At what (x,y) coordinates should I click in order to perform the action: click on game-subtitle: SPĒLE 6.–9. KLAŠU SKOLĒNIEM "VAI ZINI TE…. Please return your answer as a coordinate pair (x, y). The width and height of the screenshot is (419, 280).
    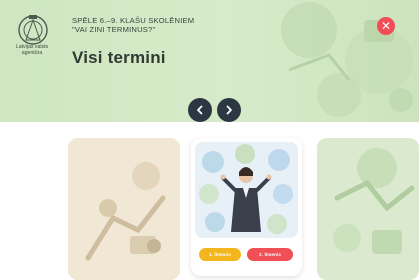
    Looking at the image, I should click on (152, 25).